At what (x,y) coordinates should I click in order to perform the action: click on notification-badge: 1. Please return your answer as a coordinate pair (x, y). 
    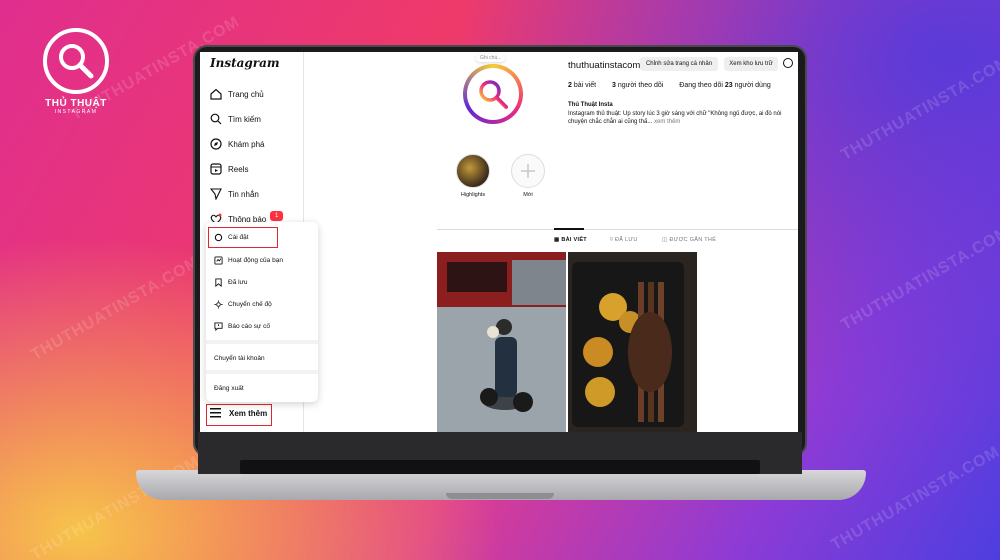
    Looking at the image, I should click on (277, 216).